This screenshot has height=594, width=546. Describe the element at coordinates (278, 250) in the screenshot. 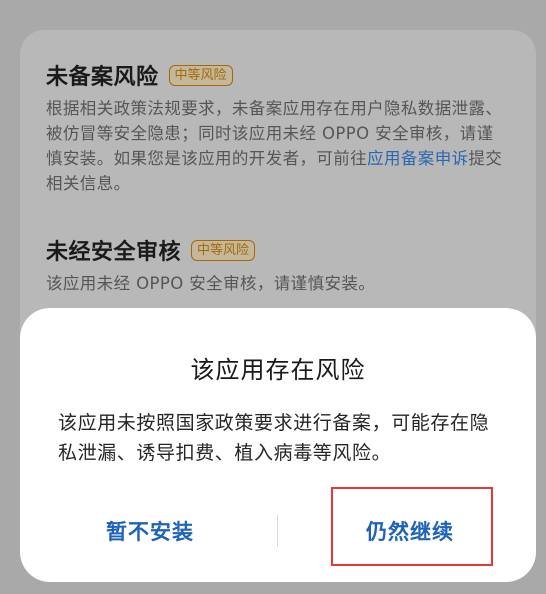

I see `risk-item-header: 未经安全审核 中等风险` at that location.